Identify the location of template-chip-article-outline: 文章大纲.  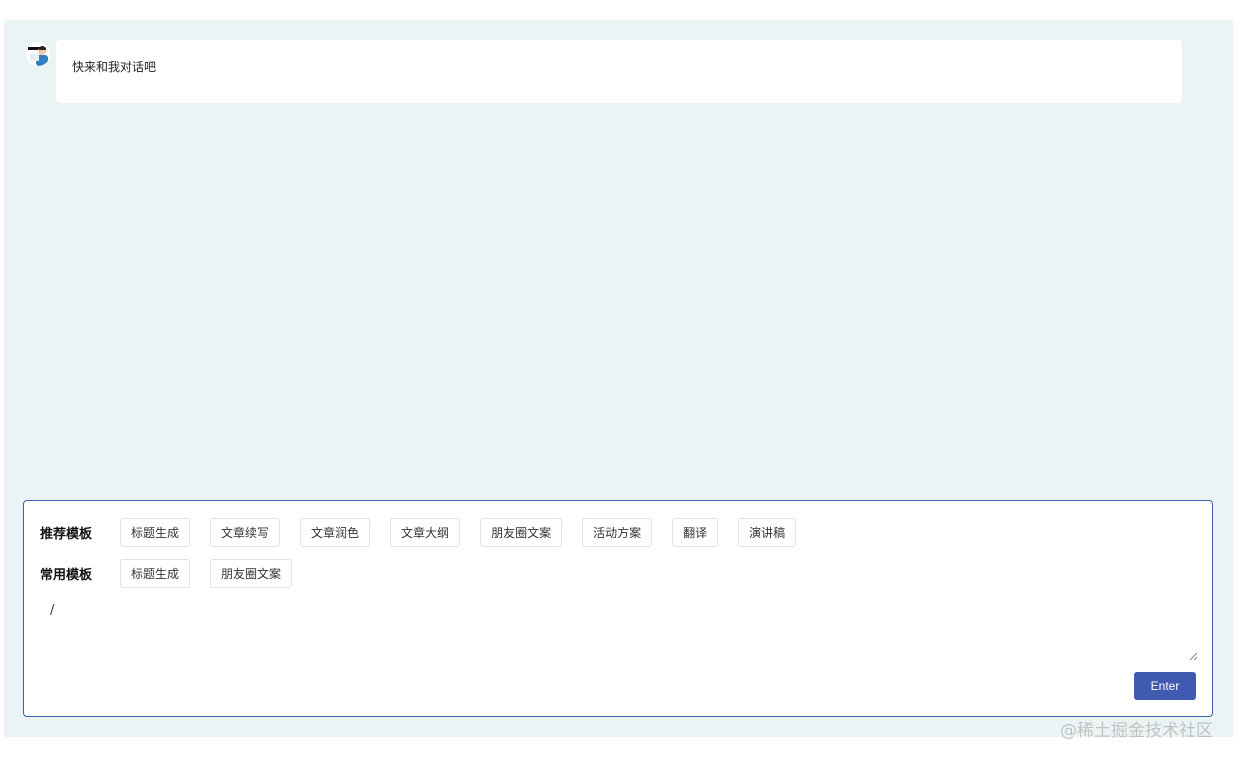
(425, 532).